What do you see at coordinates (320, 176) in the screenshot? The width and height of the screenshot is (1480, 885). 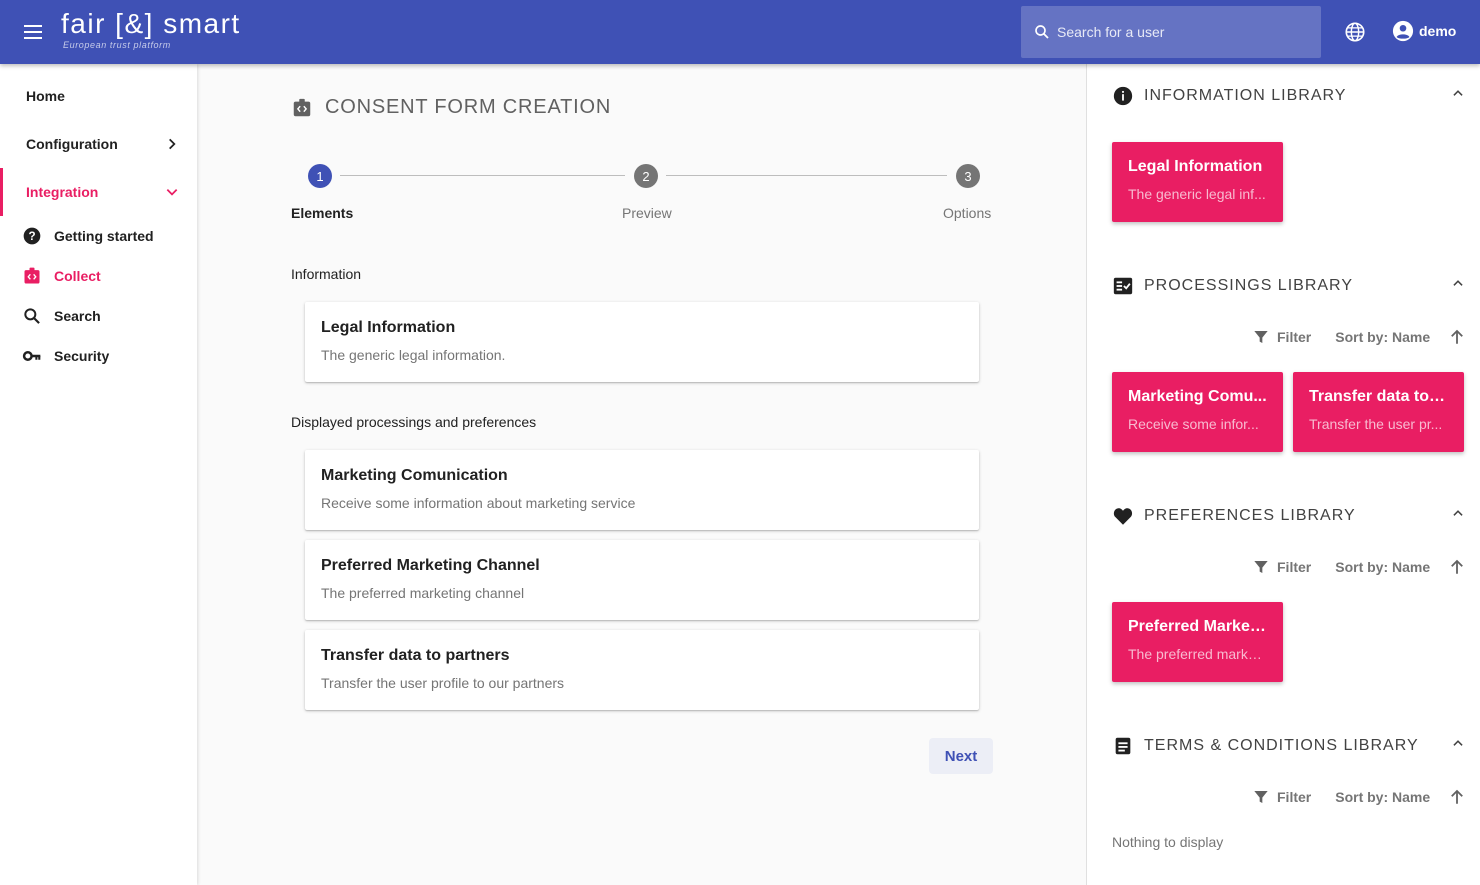 I see `step-1-indicator: 1` at bounding box center [320, 176].